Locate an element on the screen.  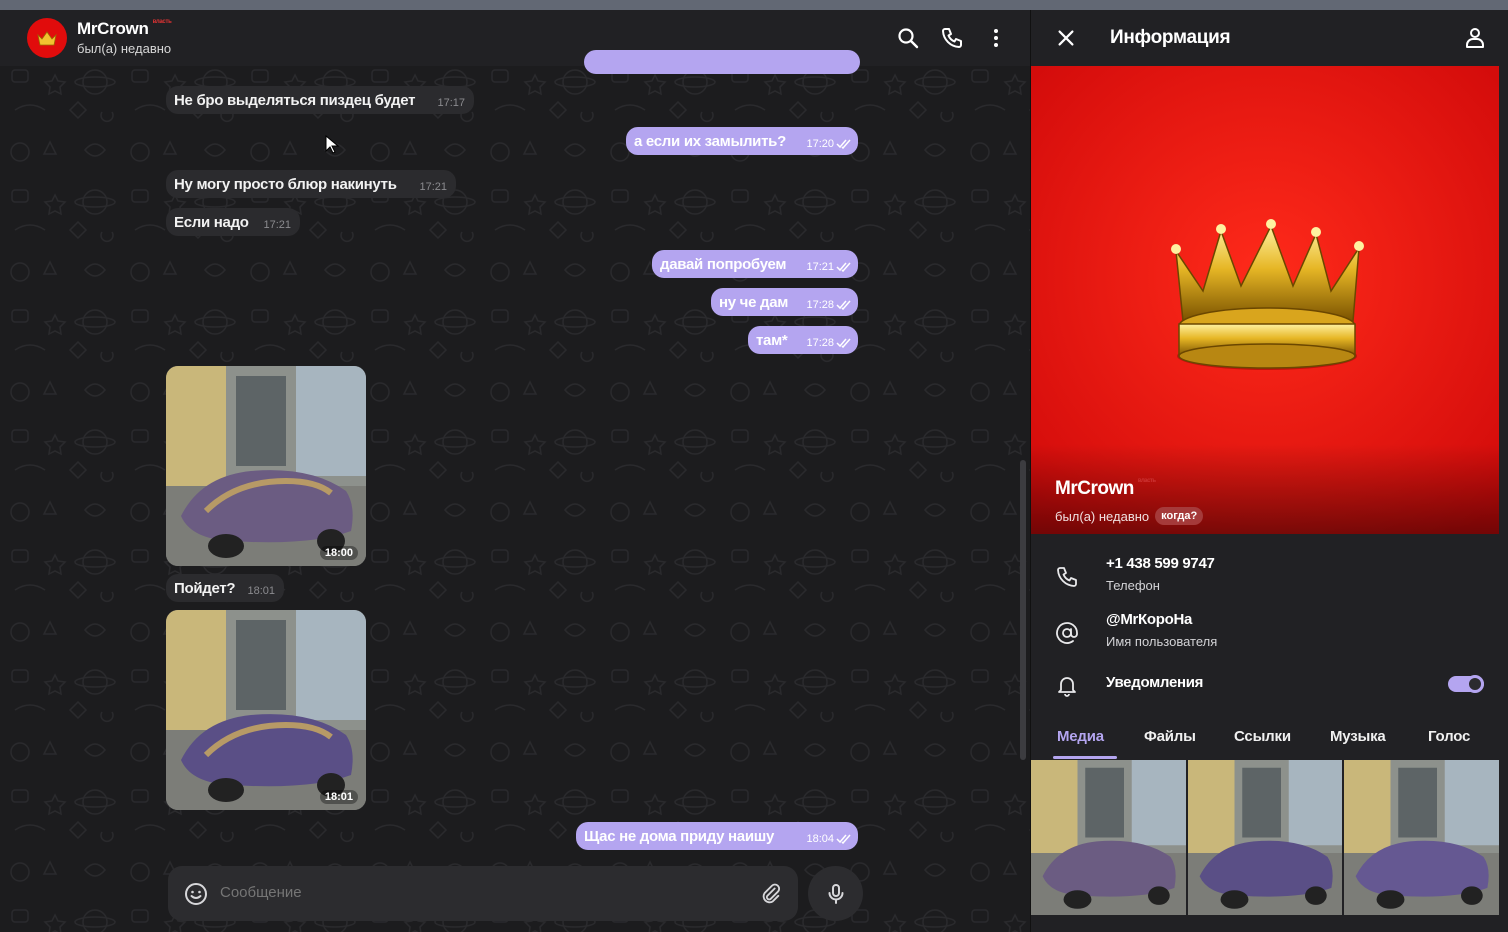
message-text: Пойдет? is located at coordinates (205, 588).